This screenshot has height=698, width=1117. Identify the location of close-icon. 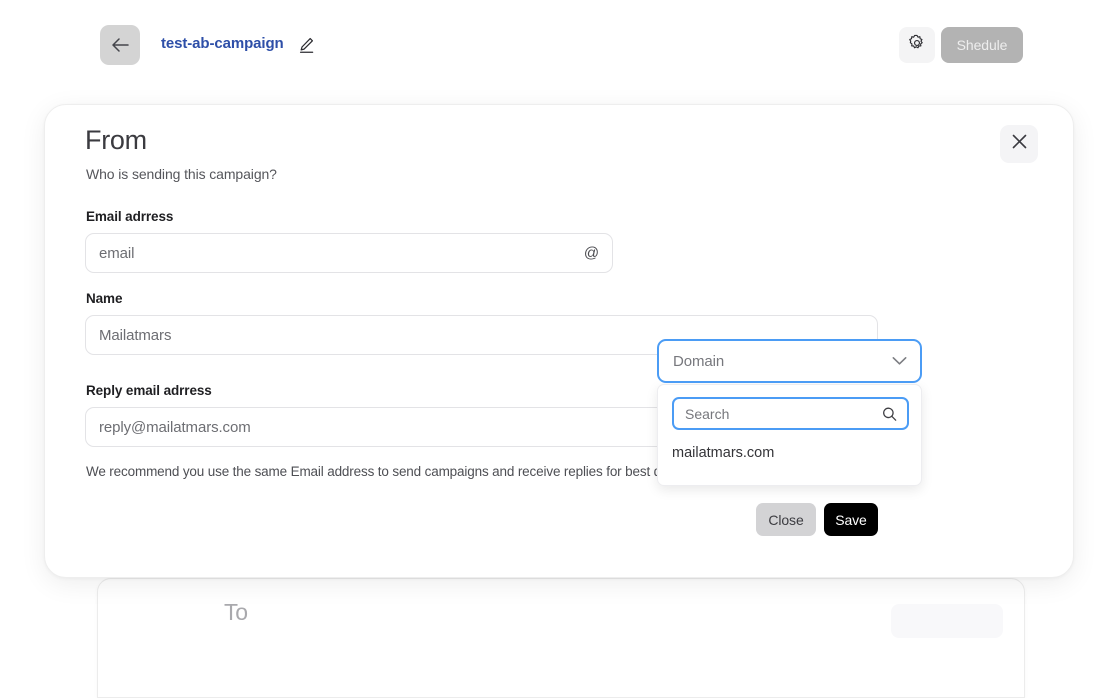
(1019, 144).